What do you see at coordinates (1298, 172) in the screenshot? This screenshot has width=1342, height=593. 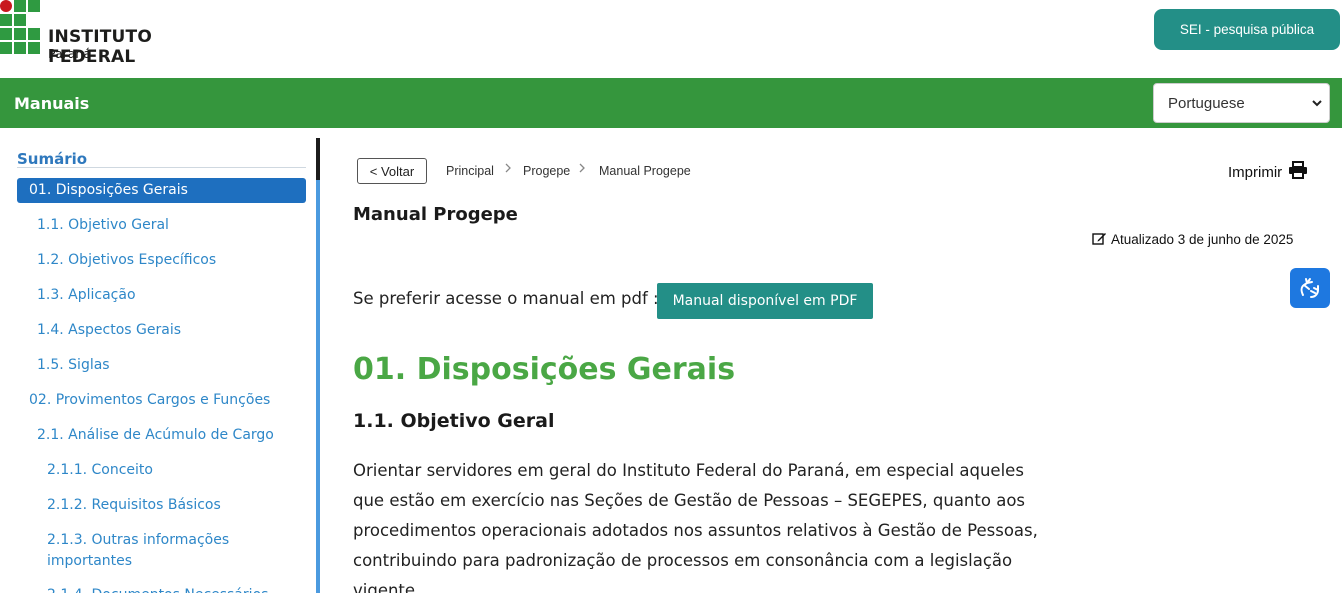 I see `printer-icon` at bounding box center [1298, 172].